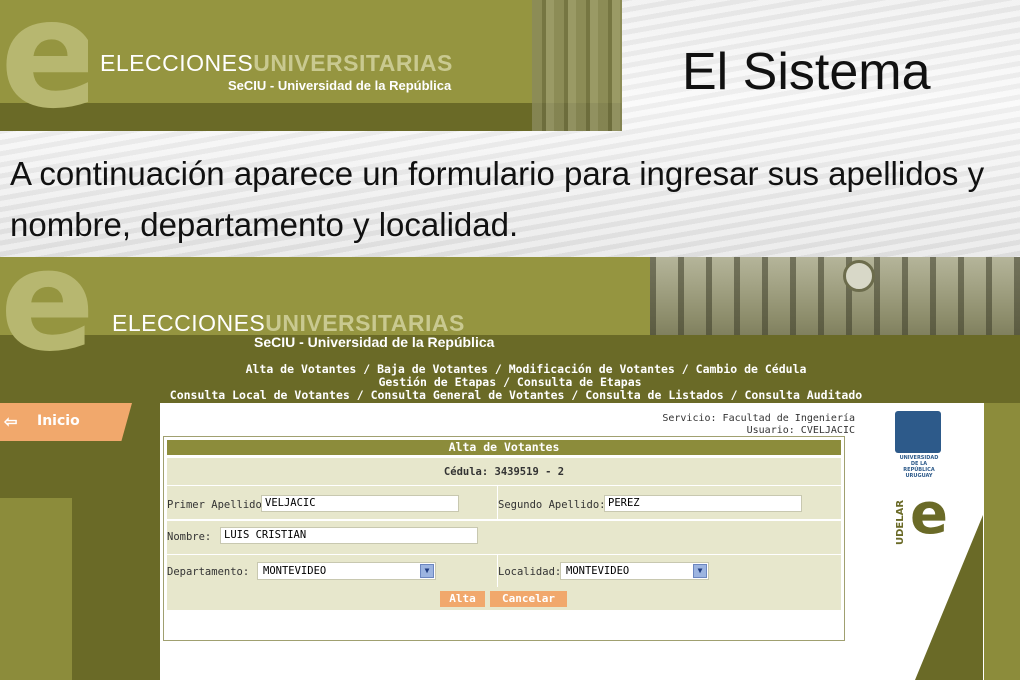  Describe the element at coordinates (900, 522) in the screenshot. I see `udelar-vertical-text: UDELAR` at that location.